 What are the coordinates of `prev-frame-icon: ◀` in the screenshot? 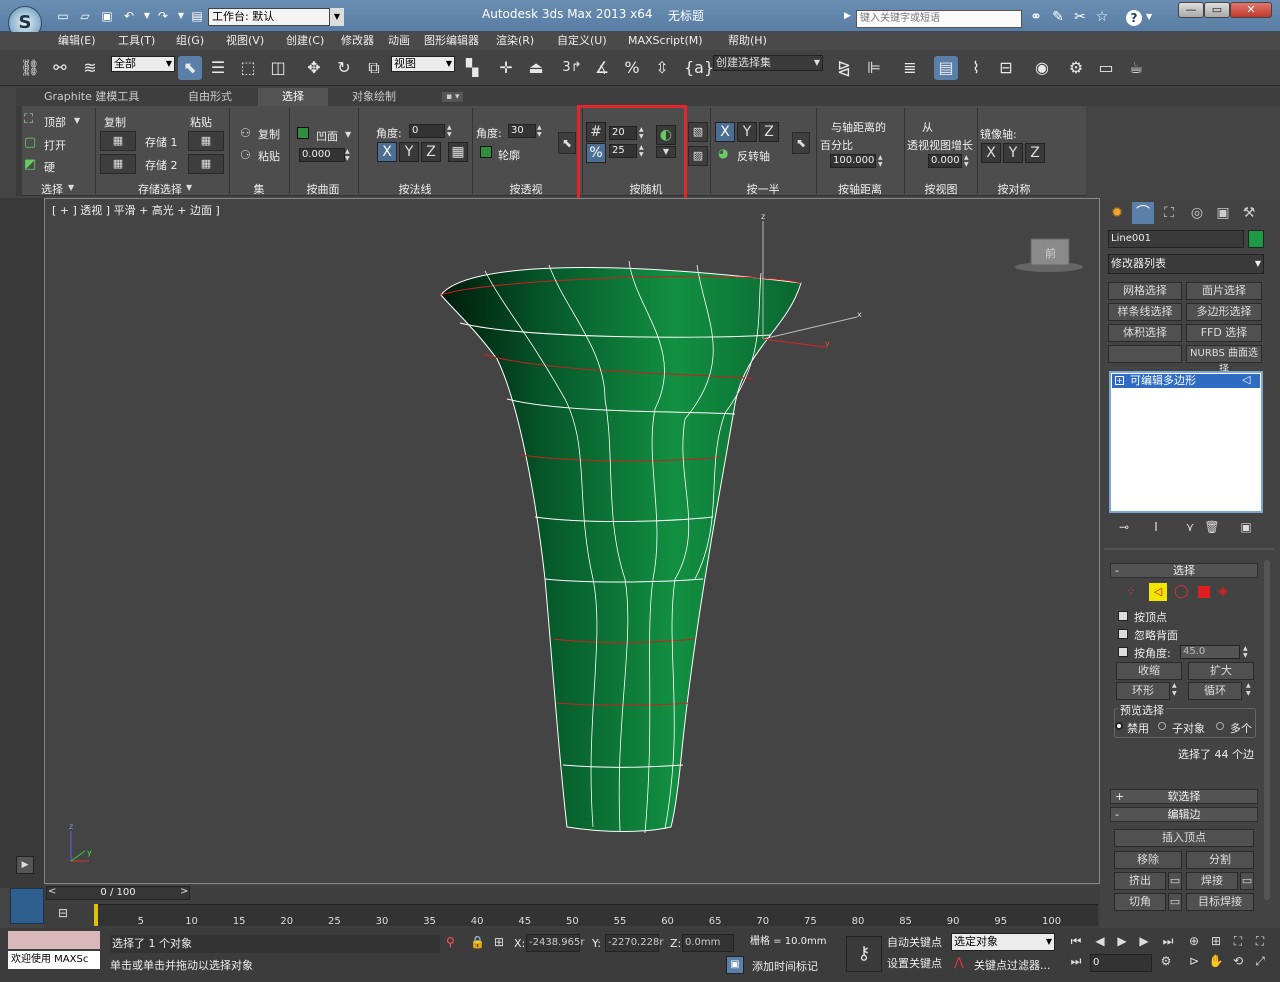 It's located at (1100, 941).